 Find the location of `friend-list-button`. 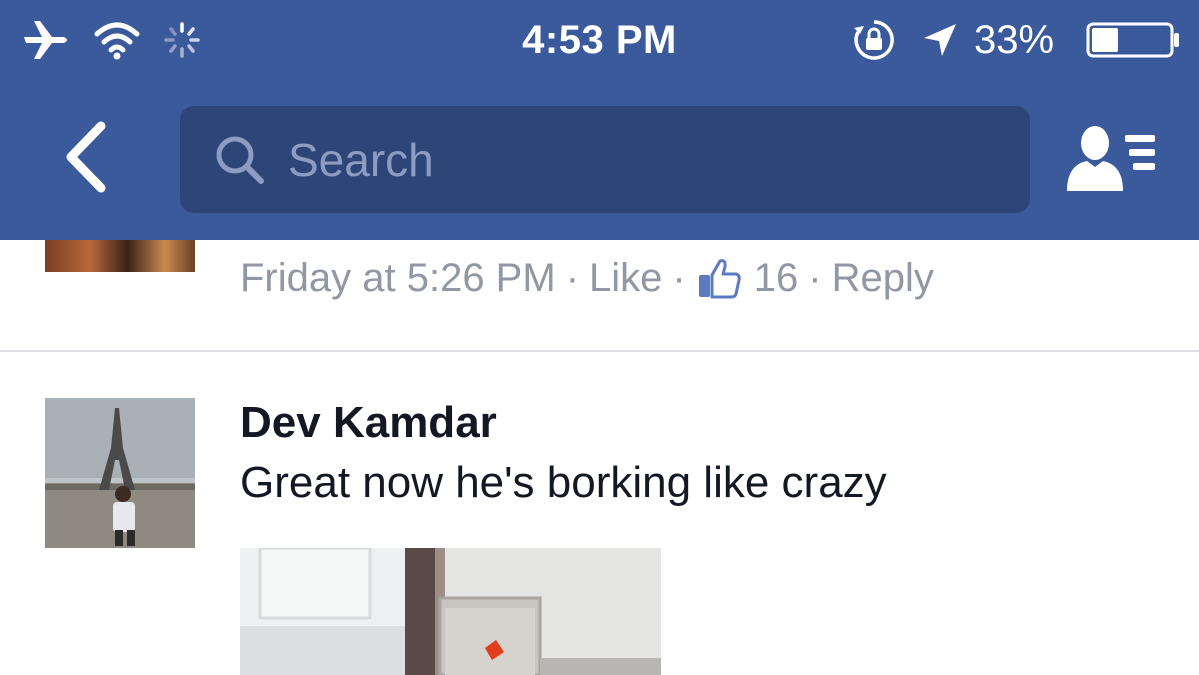

friend-list-button is located at coordinates (1111, 159).